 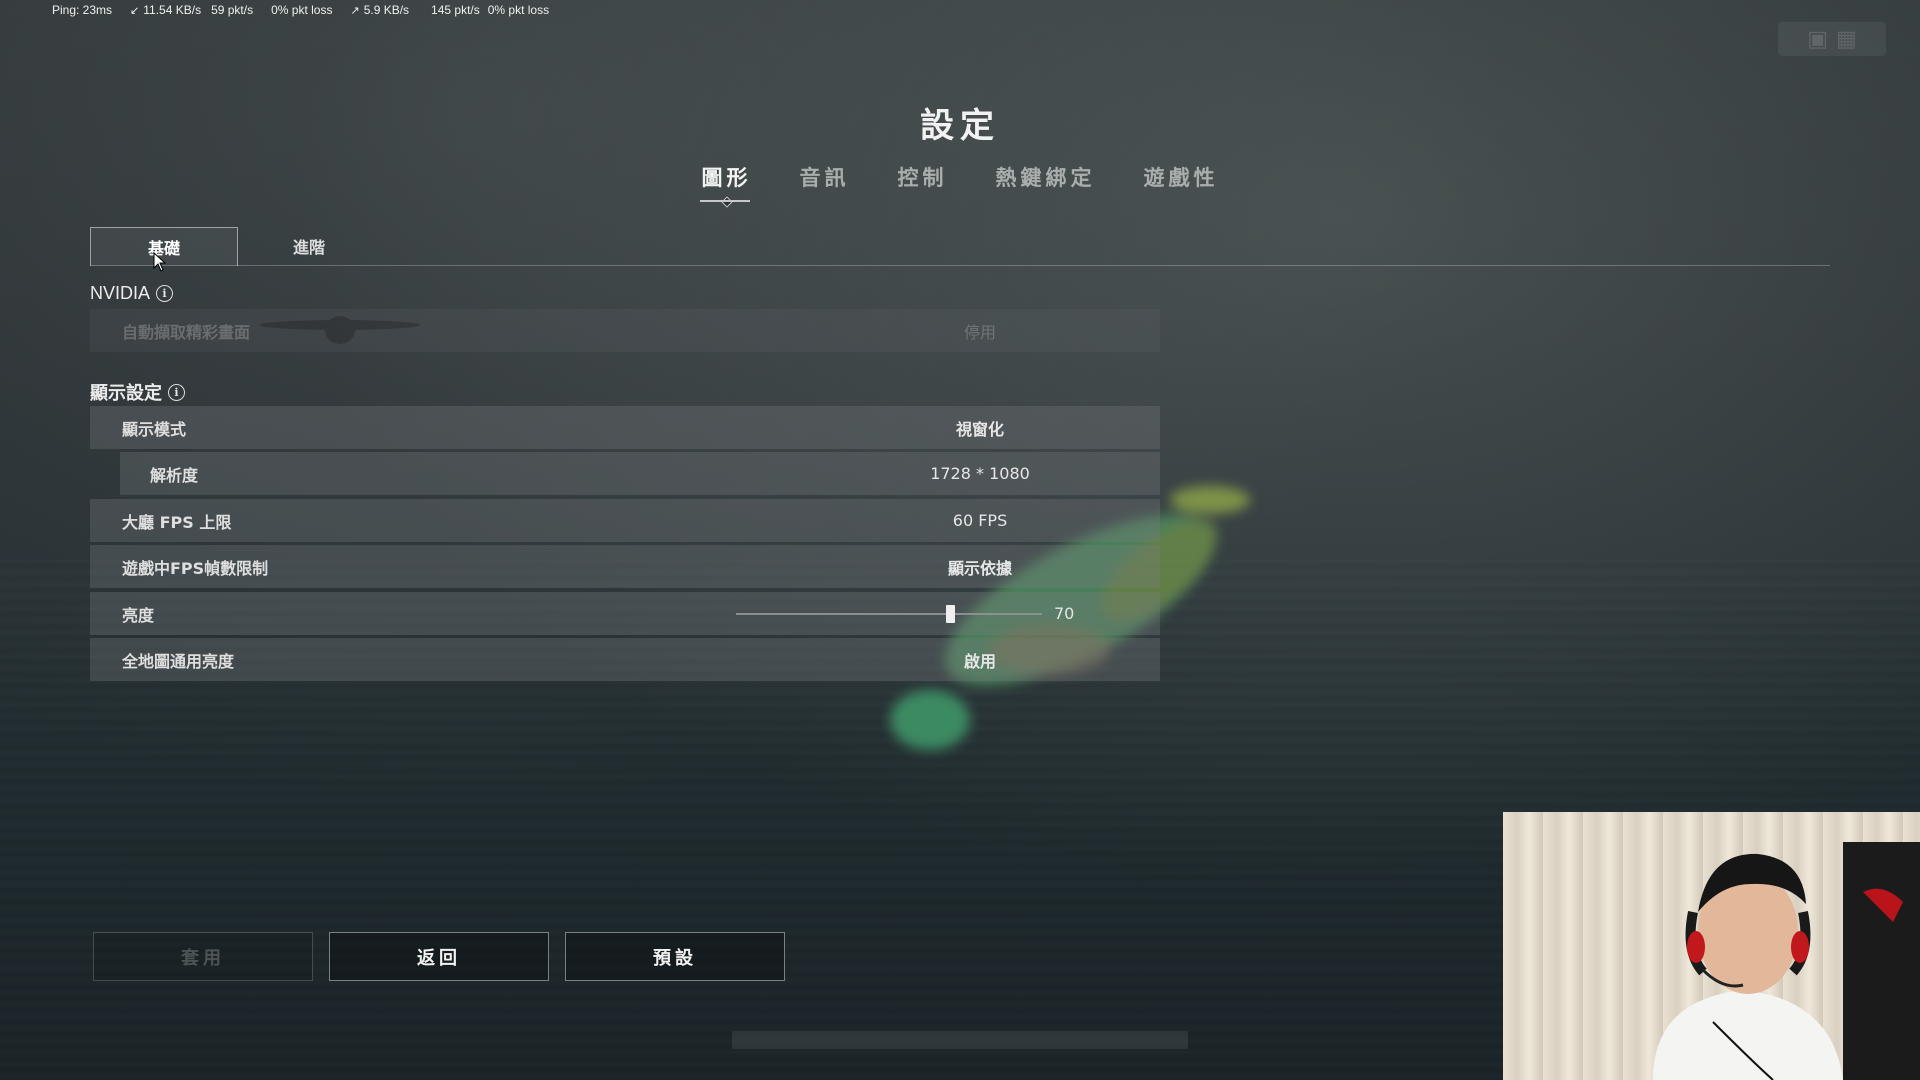 What do you see at coordinates (455, 10) in the screenshot?
I see `upload-pkts: 145 pkt/s` at bounding box center [455, 10].